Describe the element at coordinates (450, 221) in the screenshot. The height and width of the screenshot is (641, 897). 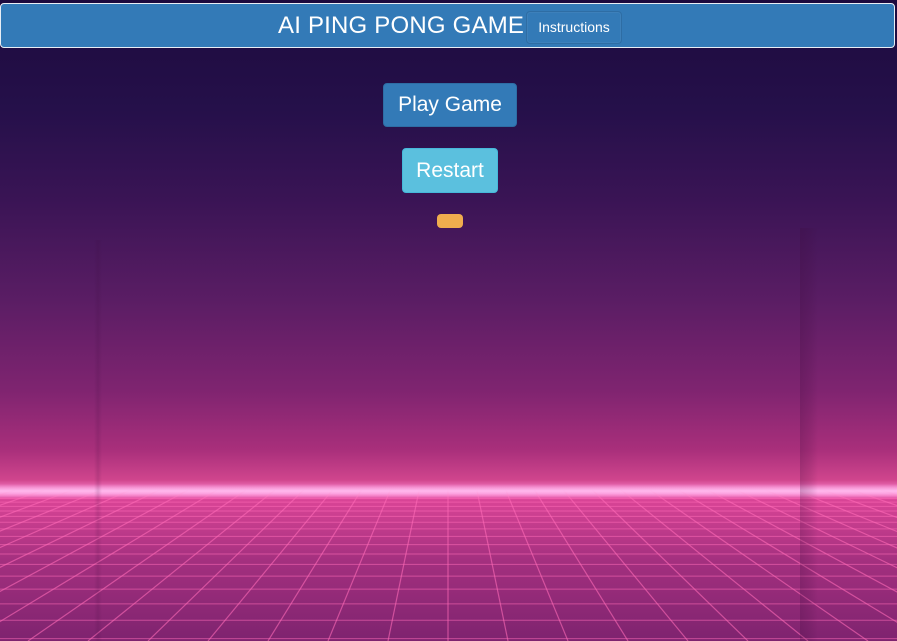
I see `ball` at that location.